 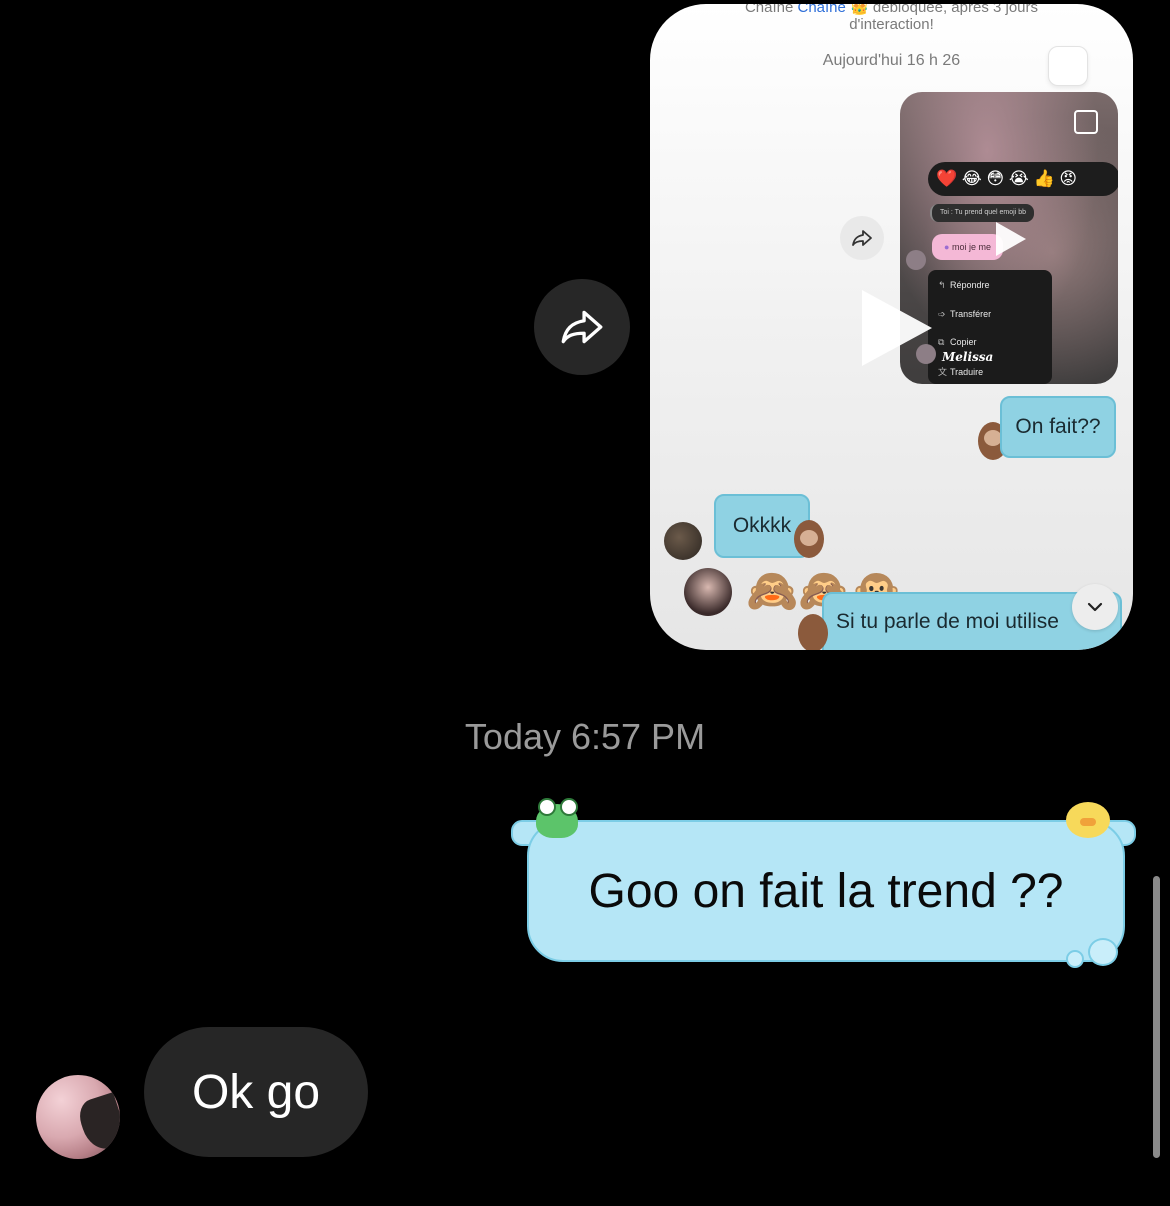 I want to click on menu-item-forward: ➩ Transférer, so click(x=965, y=314).